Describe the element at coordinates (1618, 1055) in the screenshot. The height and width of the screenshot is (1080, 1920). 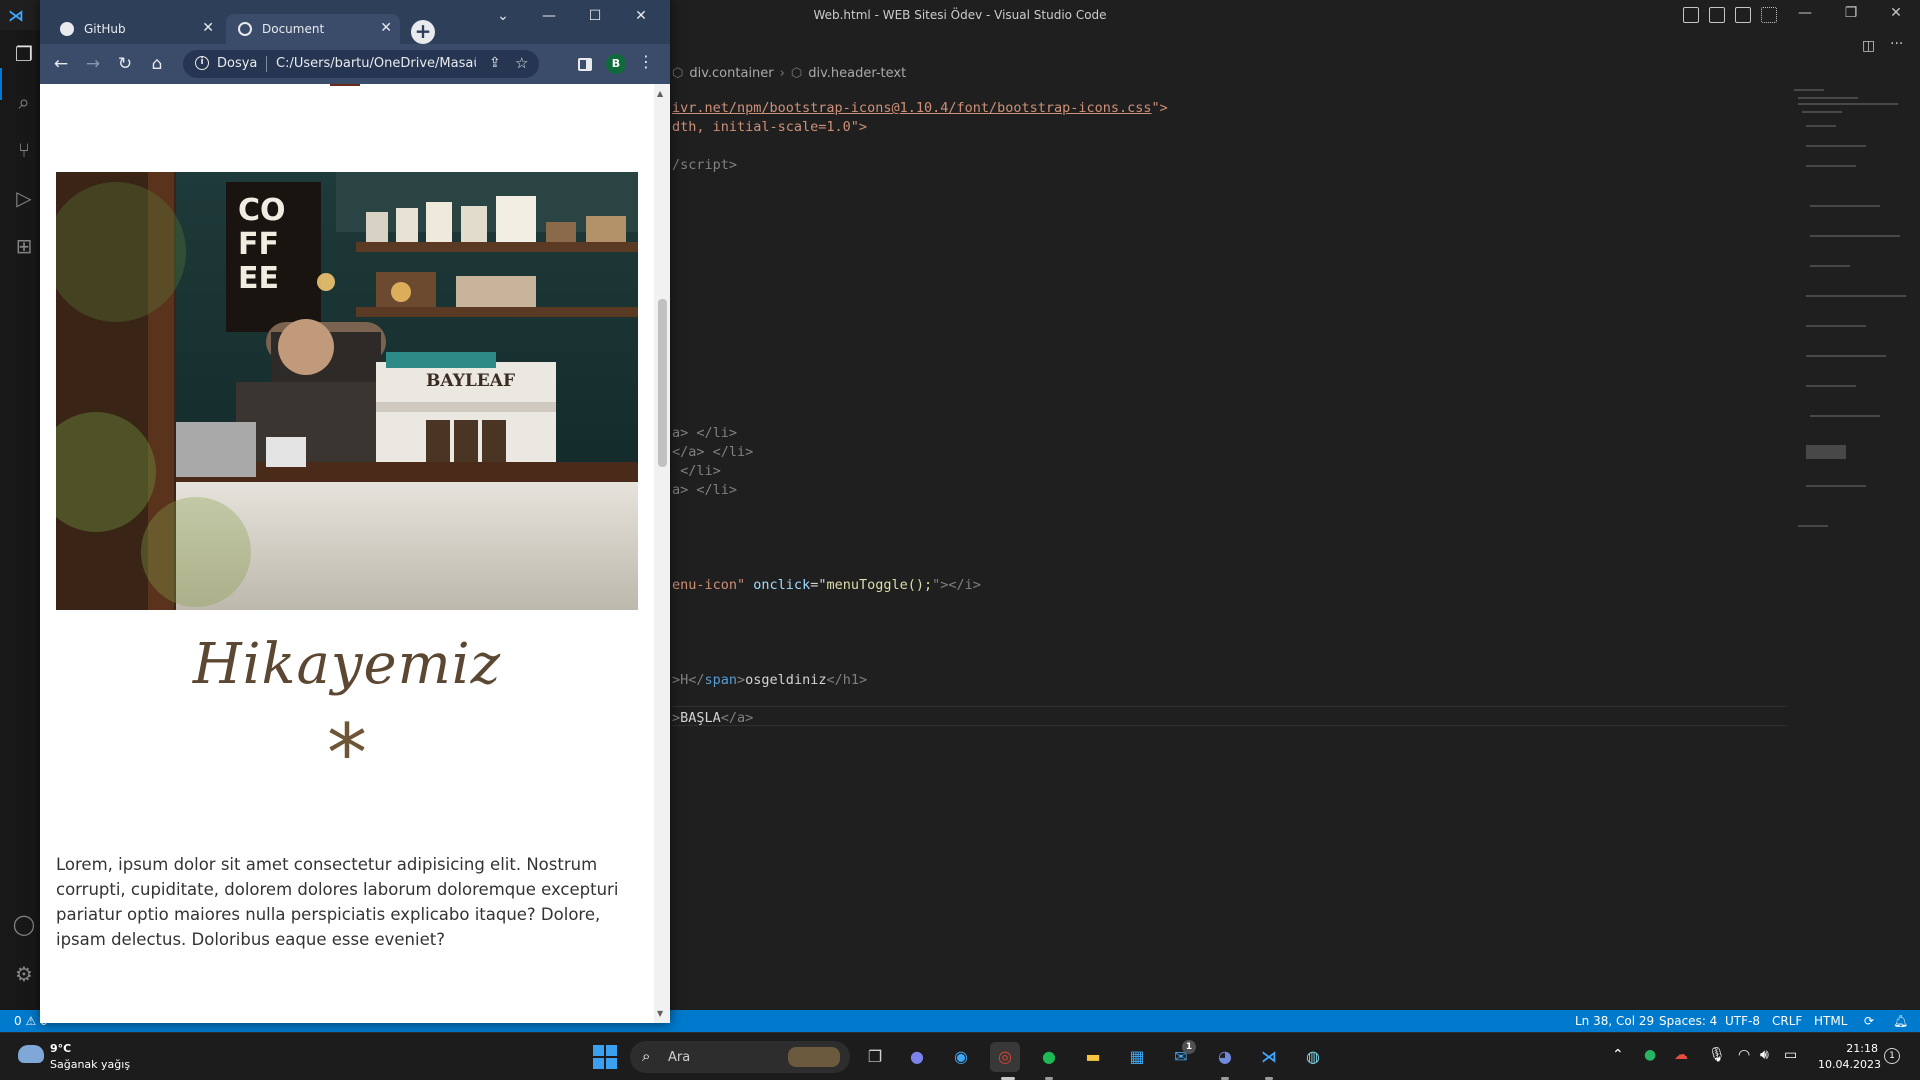
I see `tray-overflow-icon: ⌃` at that location.